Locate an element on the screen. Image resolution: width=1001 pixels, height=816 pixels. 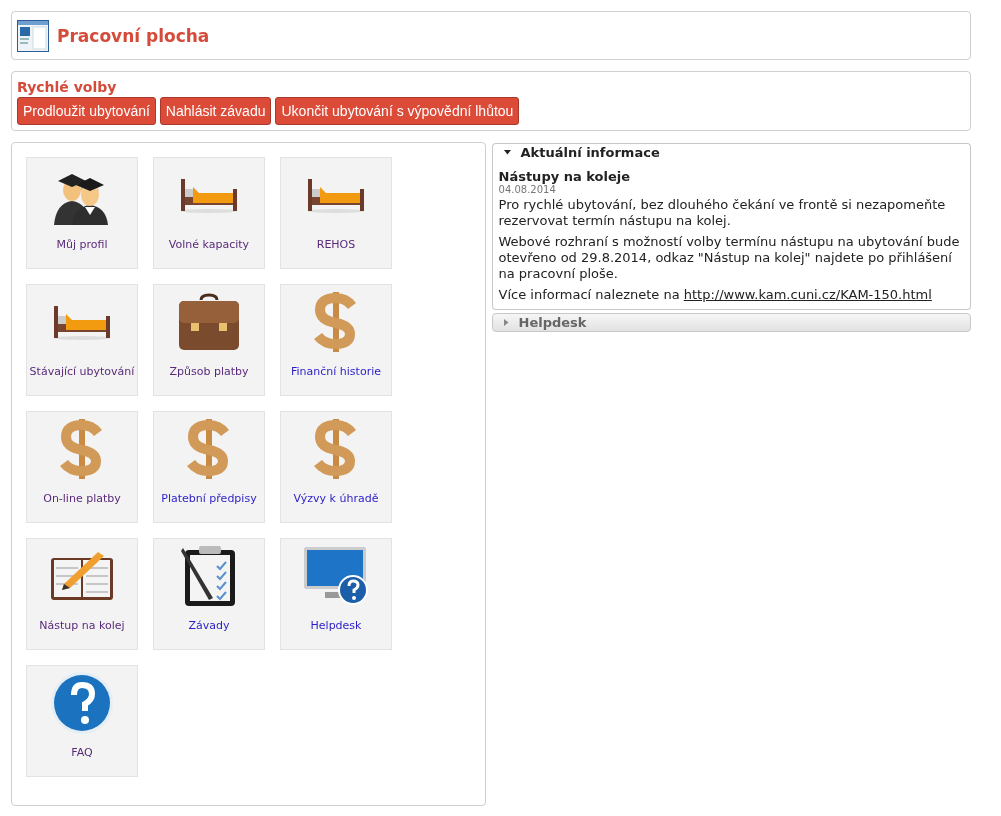
collapse-triangle-icon is located at coordinates (507, 152).